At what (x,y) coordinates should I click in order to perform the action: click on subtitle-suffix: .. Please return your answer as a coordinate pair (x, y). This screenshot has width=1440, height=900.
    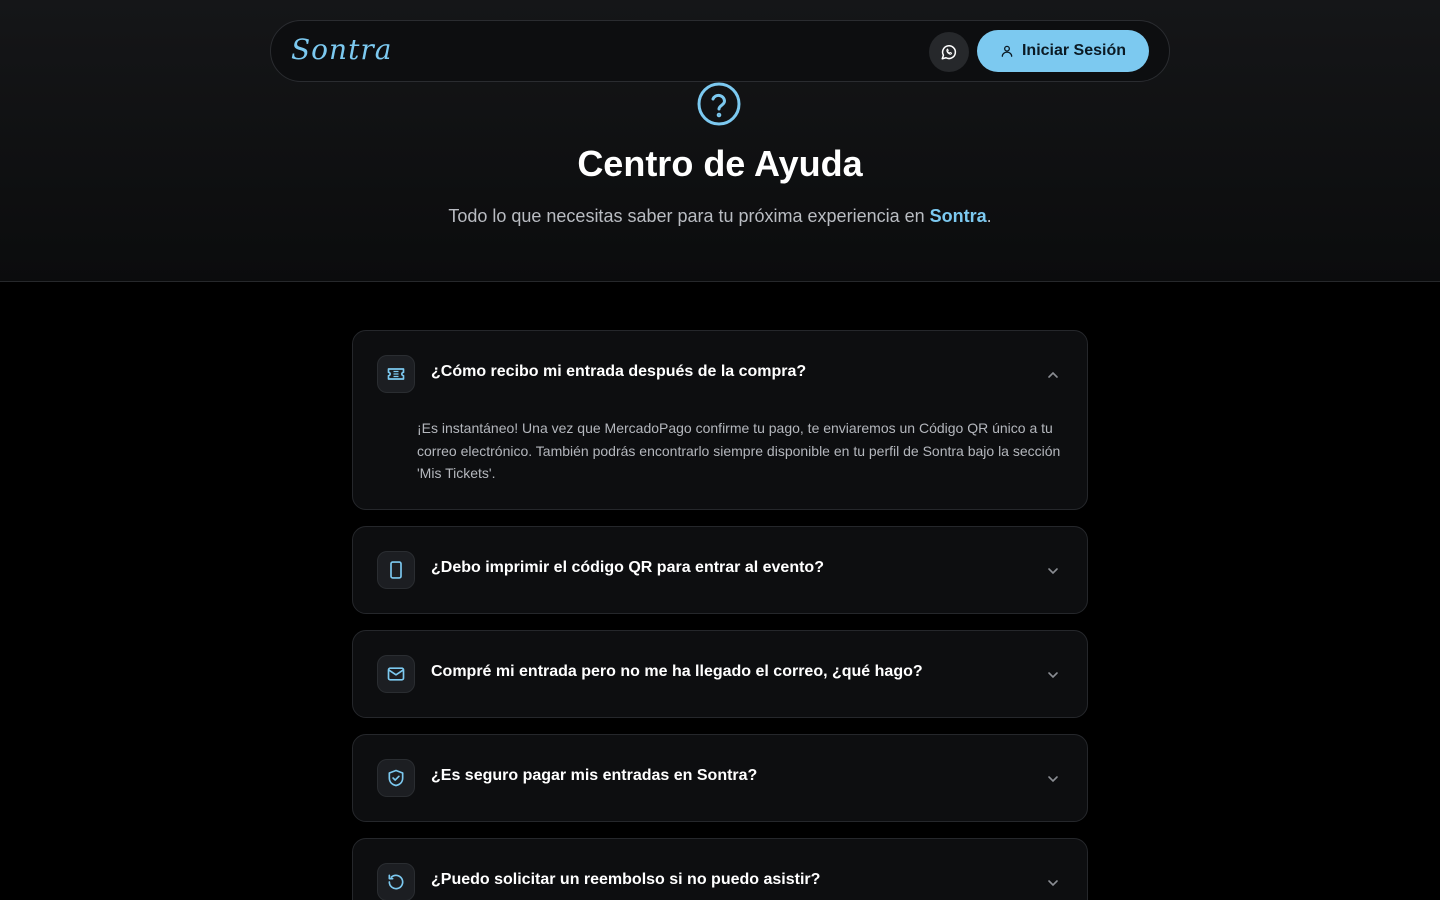
    Looking at the image, I should click on (989, 216).